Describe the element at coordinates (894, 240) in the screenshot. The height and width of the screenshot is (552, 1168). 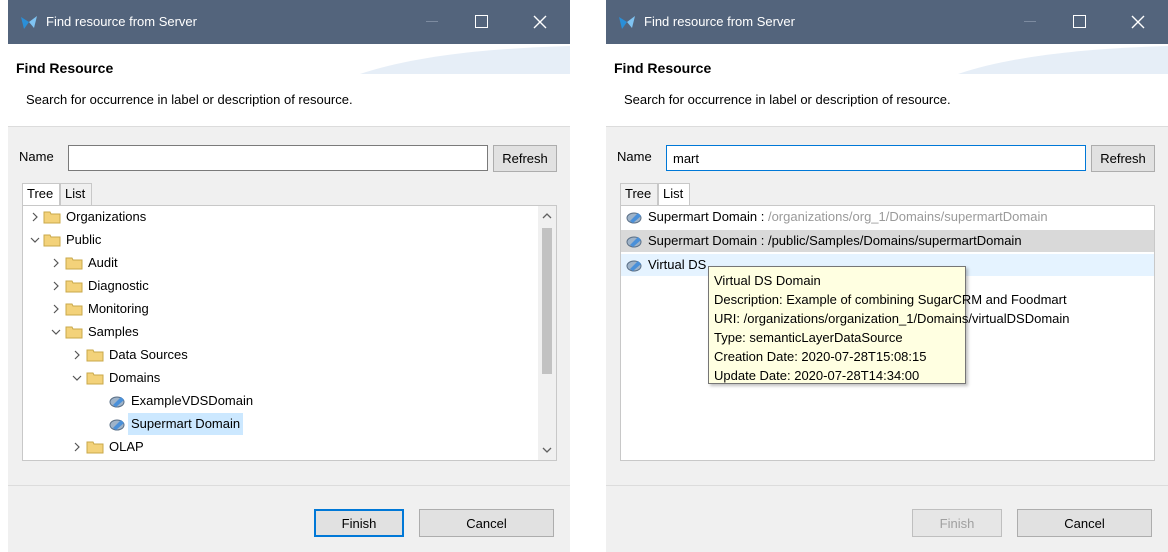
I see `list-item-path: /public/Samples/Domains/supermartDomain` at that location.